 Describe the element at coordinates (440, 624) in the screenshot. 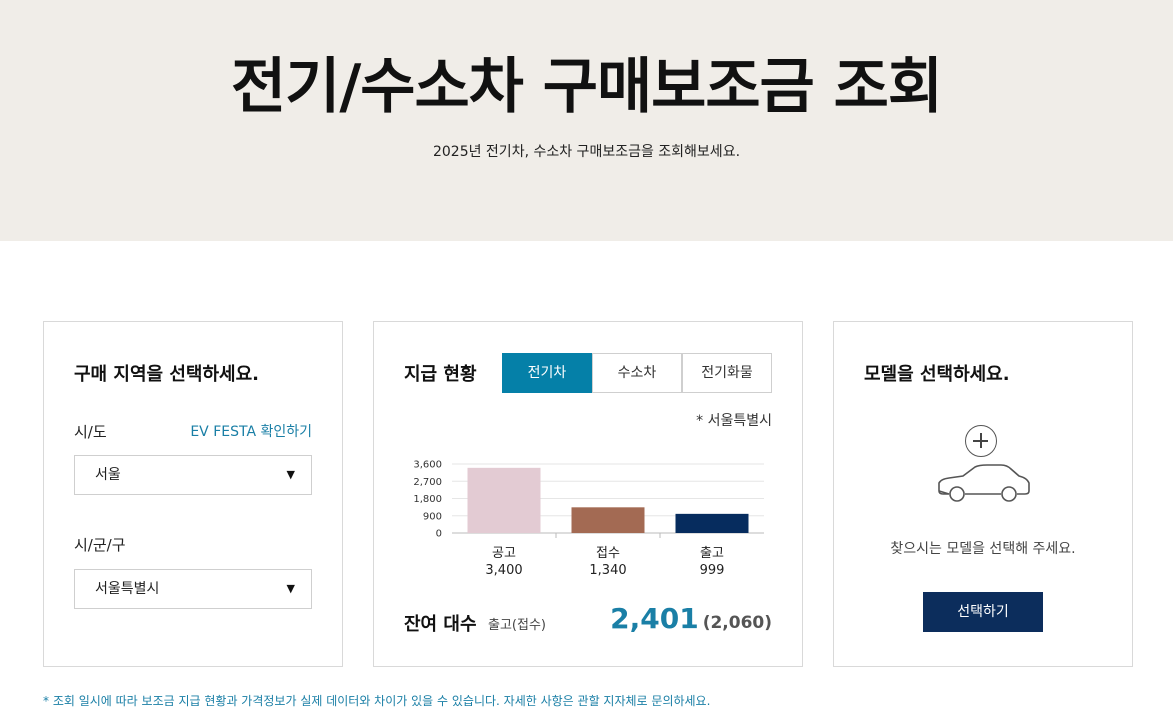

I see `remaining-label: 잔여 대수` at that location.